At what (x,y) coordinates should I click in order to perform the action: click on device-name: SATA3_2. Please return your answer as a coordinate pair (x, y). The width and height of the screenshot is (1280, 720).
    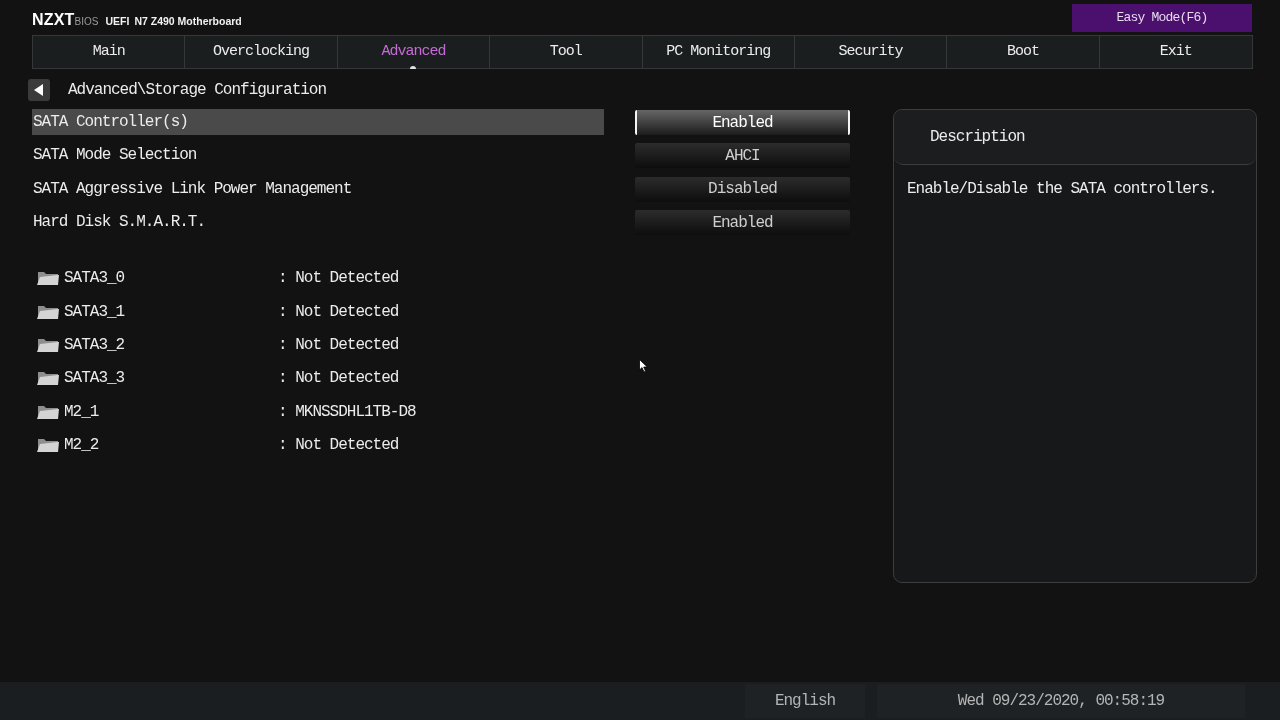
    Looking at the image, I should click on (95, 346).